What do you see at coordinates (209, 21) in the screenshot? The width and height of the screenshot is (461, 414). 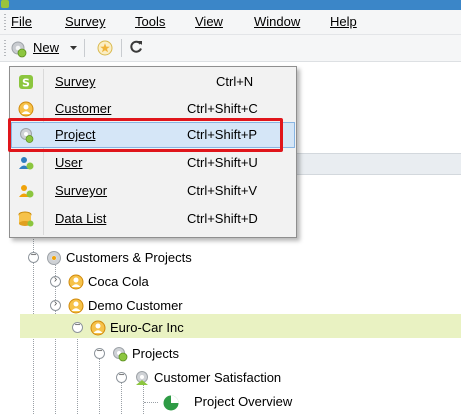 I see `menu-view: View` at bounding box center [209, 21].